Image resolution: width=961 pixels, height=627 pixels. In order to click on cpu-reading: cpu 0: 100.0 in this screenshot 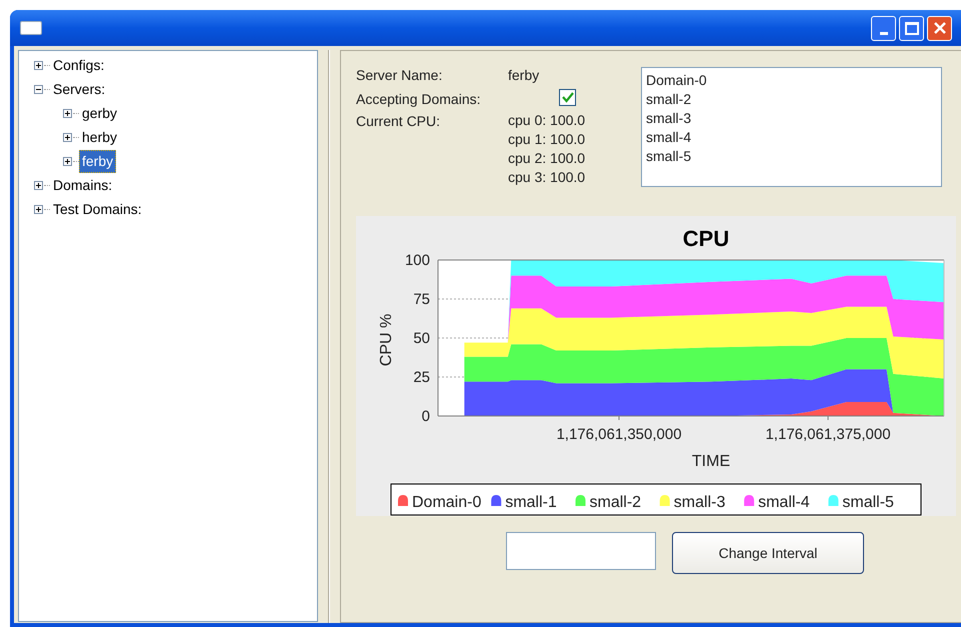, I will do `click(547, 120)`.